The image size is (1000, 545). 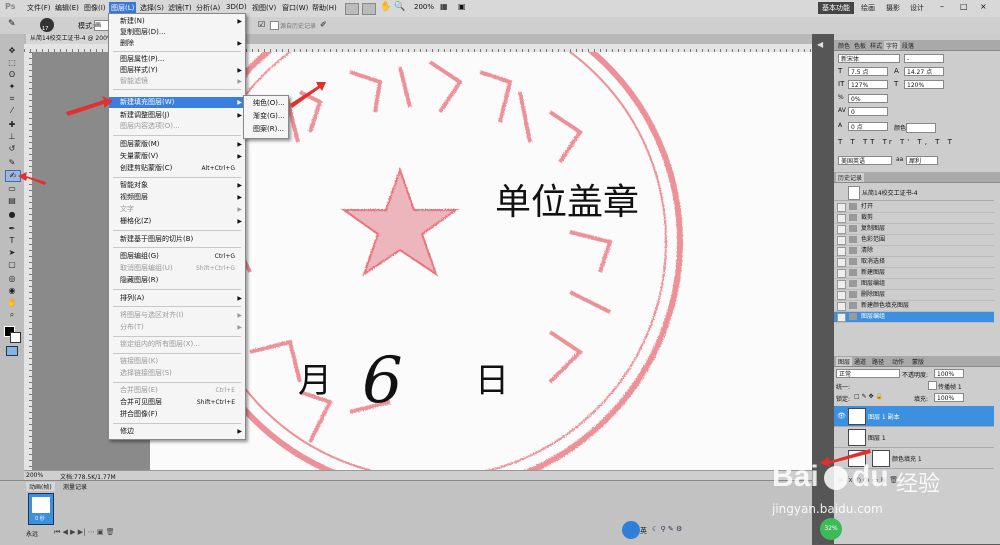 What do you see at coordinates (32, 178) in the screenshot?
I see `arrow-to-brush-tool` at bounding box center [32, 178].